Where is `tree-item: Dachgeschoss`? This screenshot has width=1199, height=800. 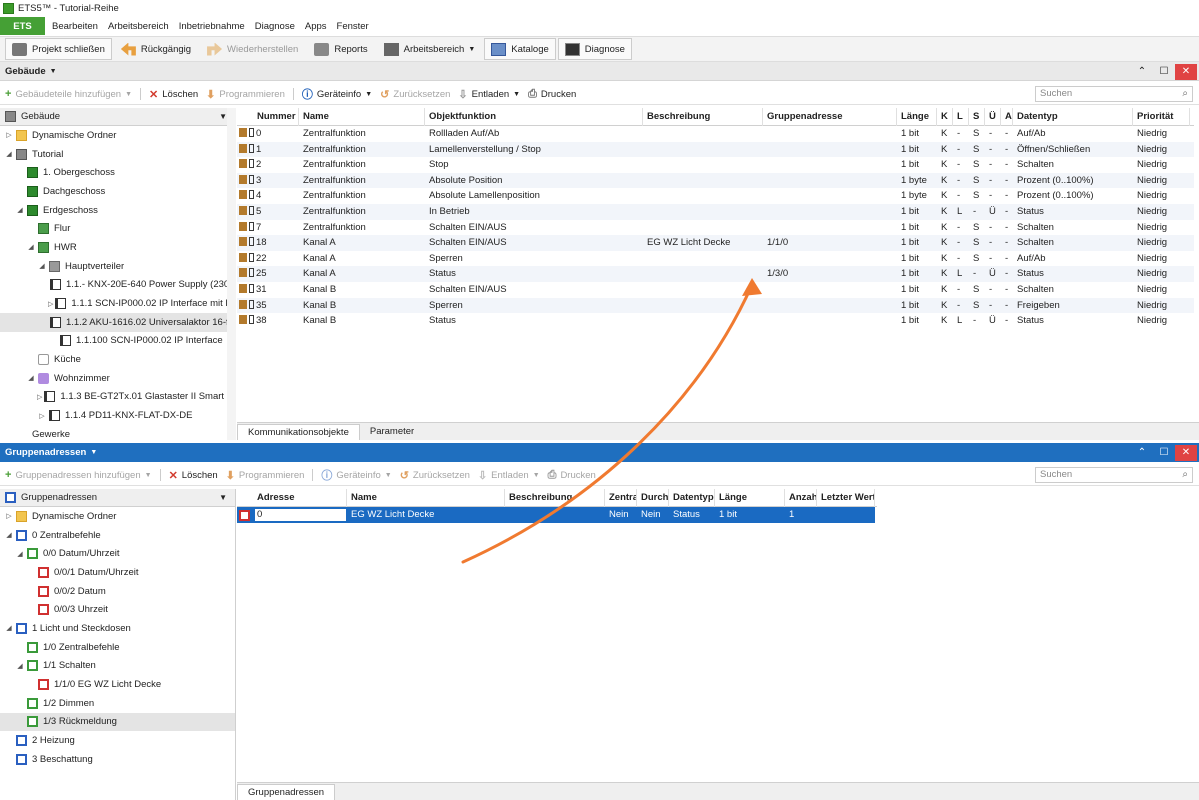 tree-item: Dachgeschoss is located at coordinates (117, 191).